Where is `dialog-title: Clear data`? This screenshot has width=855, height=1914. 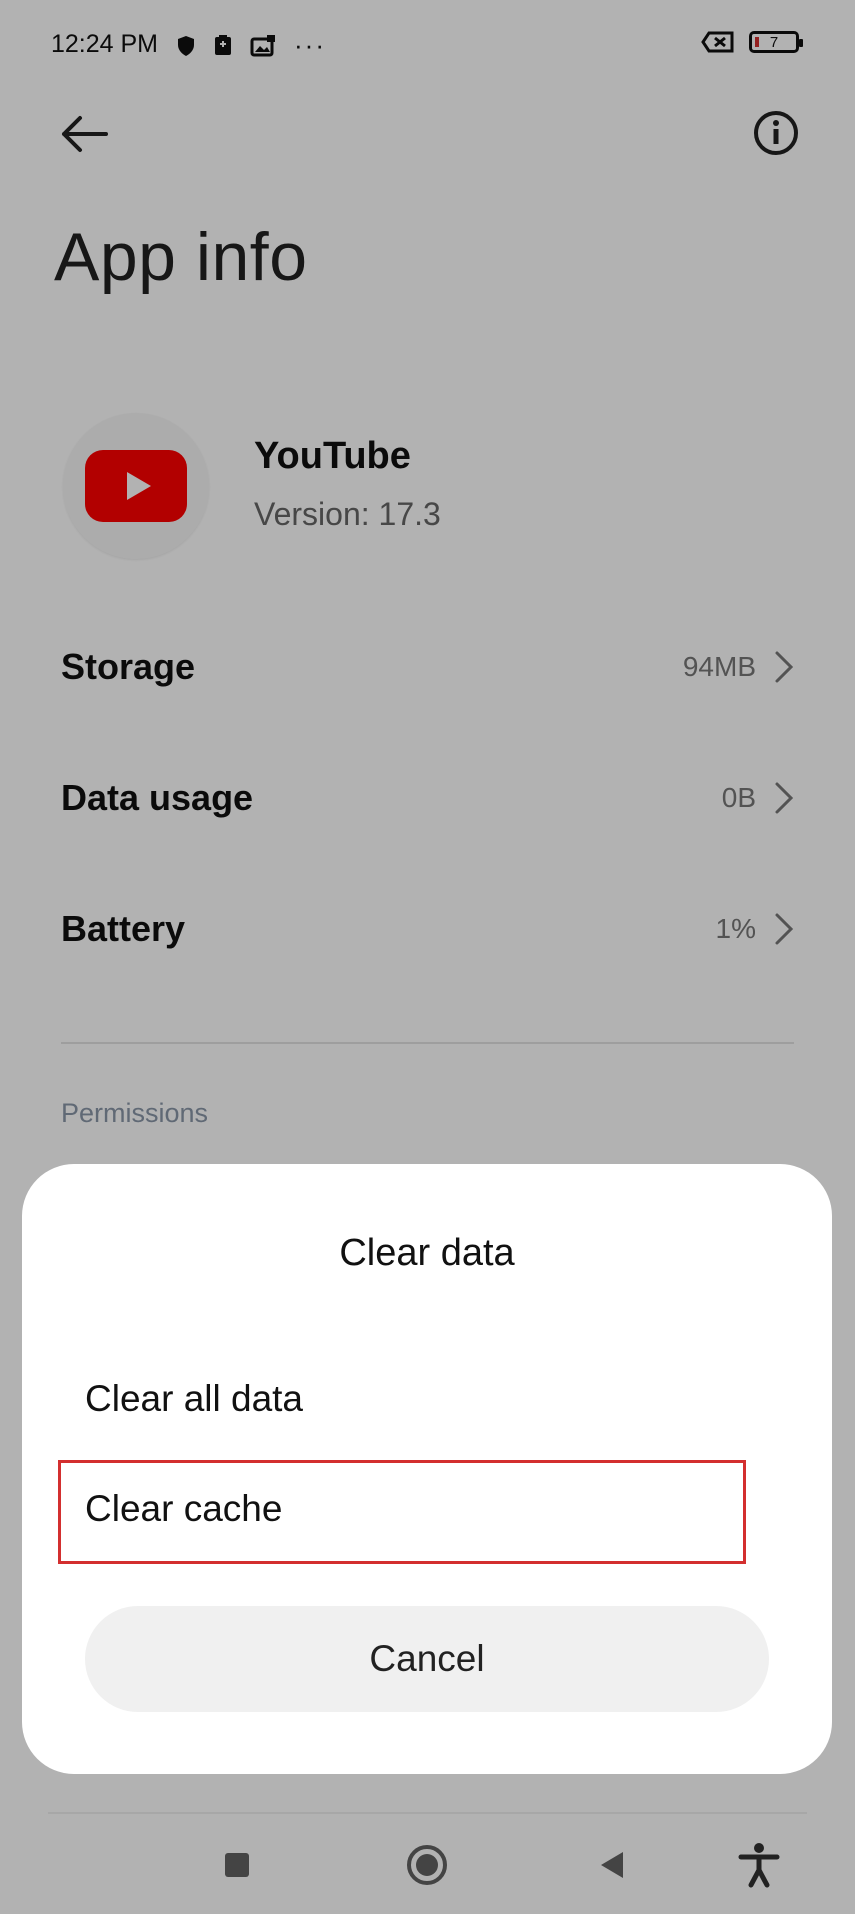 dialog-title: Clear data is located at coordinates (427, 1253).